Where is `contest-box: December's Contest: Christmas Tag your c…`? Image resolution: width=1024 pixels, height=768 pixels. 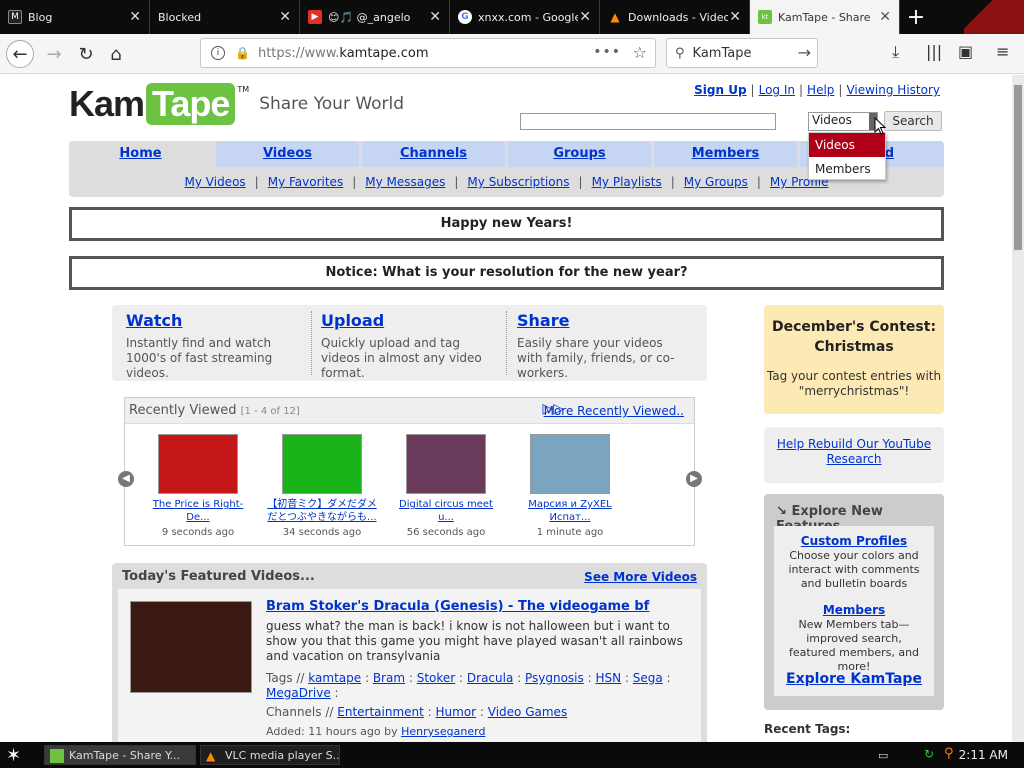 contest-box: December's Contest: Christmas Tag your c… is located at coordinates (854, 359).